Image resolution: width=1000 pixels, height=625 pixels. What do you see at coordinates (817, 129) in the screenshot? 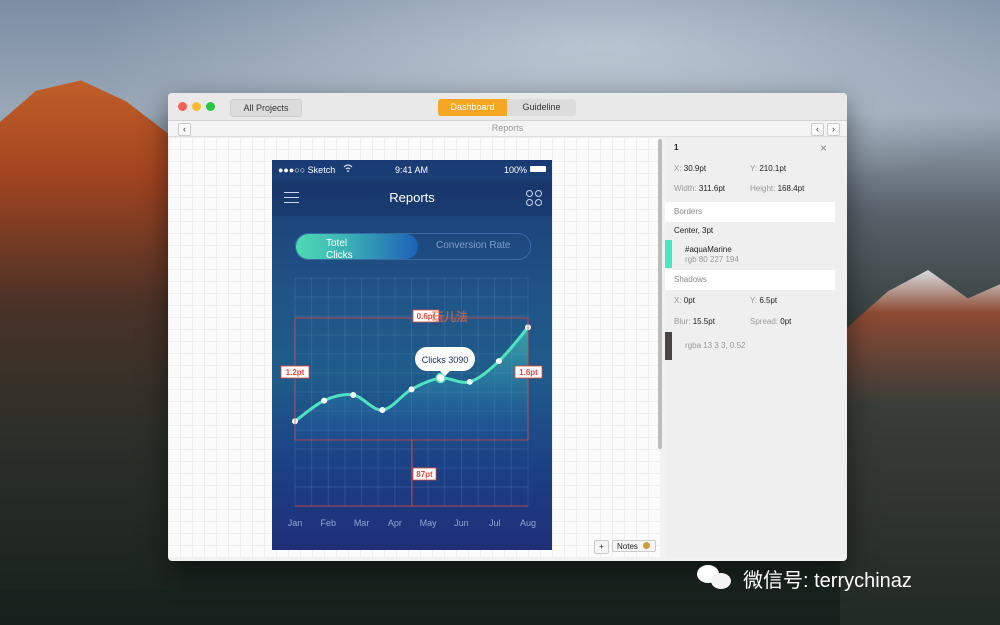
I see `prev-artboard-button: ‹` at bounding box center [817, 129].